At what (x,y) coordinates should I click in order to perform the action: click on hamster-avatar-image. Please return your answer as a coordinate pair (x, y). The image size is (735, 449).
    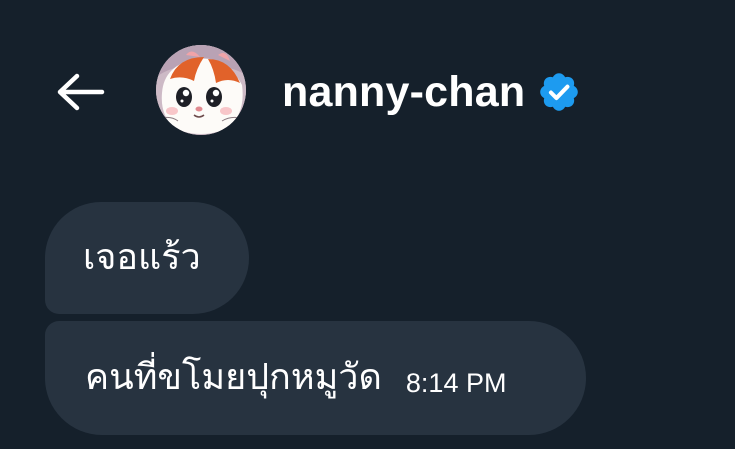
    Looking at the image, I should click on (201, 90).